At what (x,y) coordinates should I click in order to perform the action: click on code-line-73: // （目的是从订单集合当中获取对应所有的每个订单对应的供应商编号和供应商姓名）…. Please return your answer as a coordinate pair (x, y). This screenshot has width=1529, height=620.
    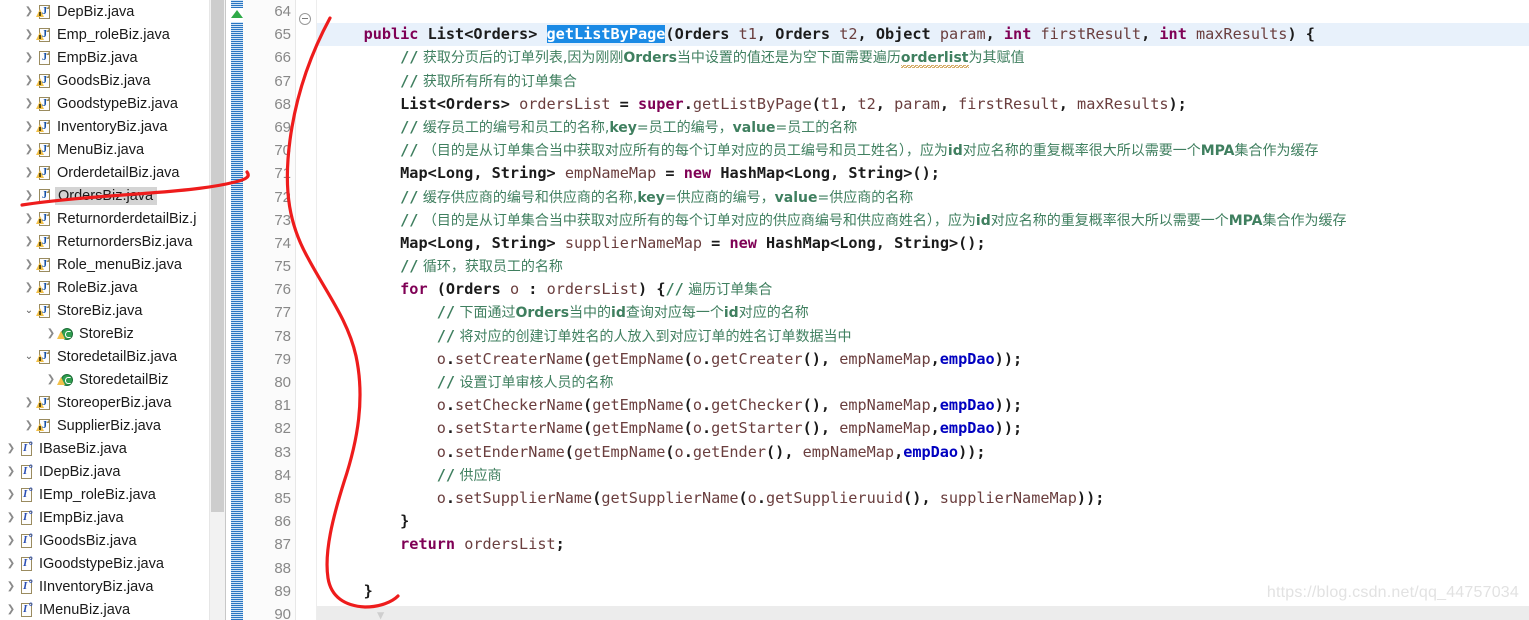
    Looking at the image, I should click on (923, 220).